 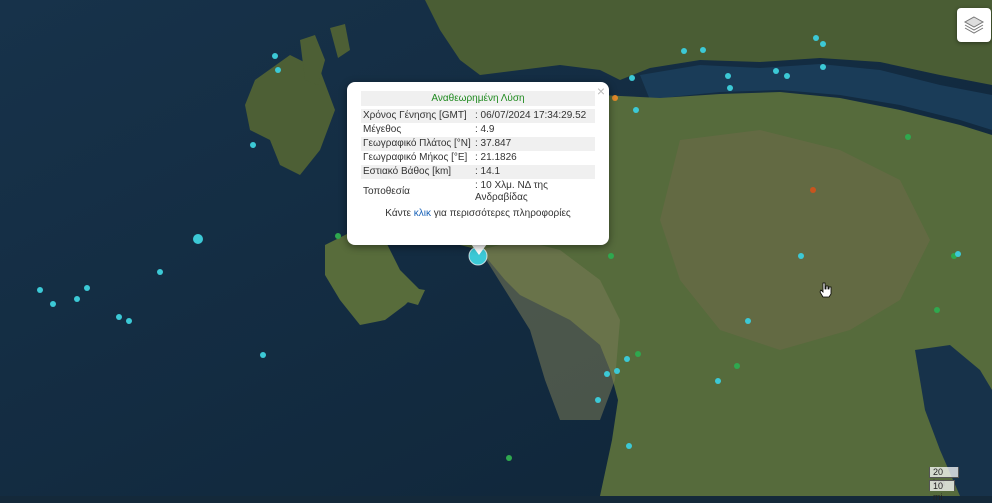 I want to click on layers-icon, so click(x=974, y=25).